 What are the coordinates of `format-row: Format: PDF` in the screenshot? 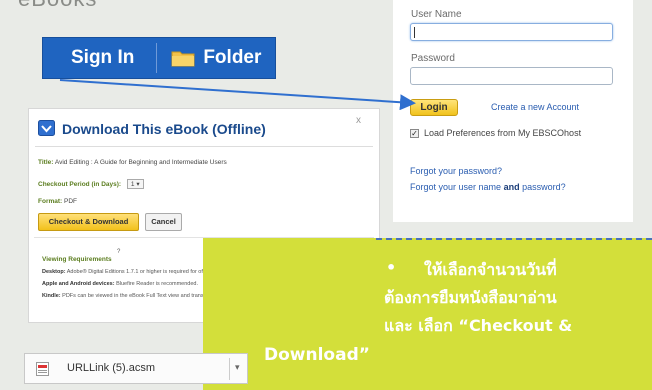 It's located at (57, 201).